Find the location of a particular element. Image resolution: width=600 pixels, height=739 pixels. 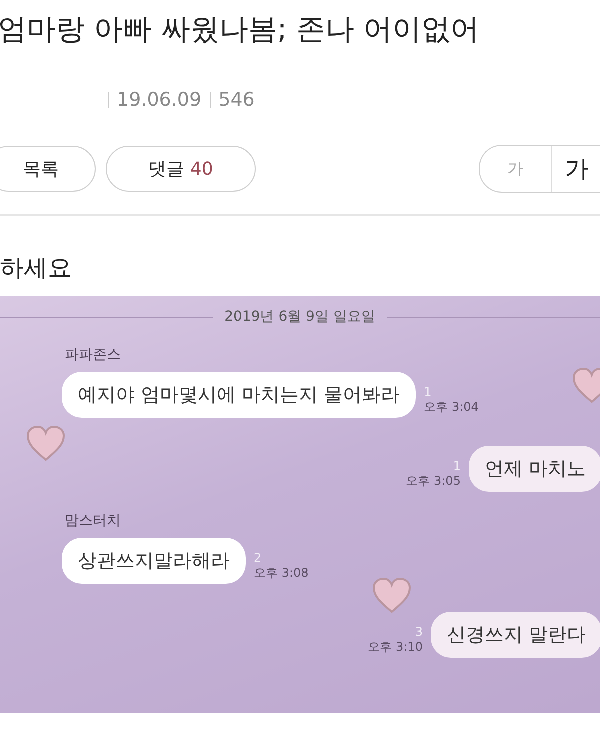

message-bubble: 신경쓰지 말란다 is located at coordinates (515, 635).